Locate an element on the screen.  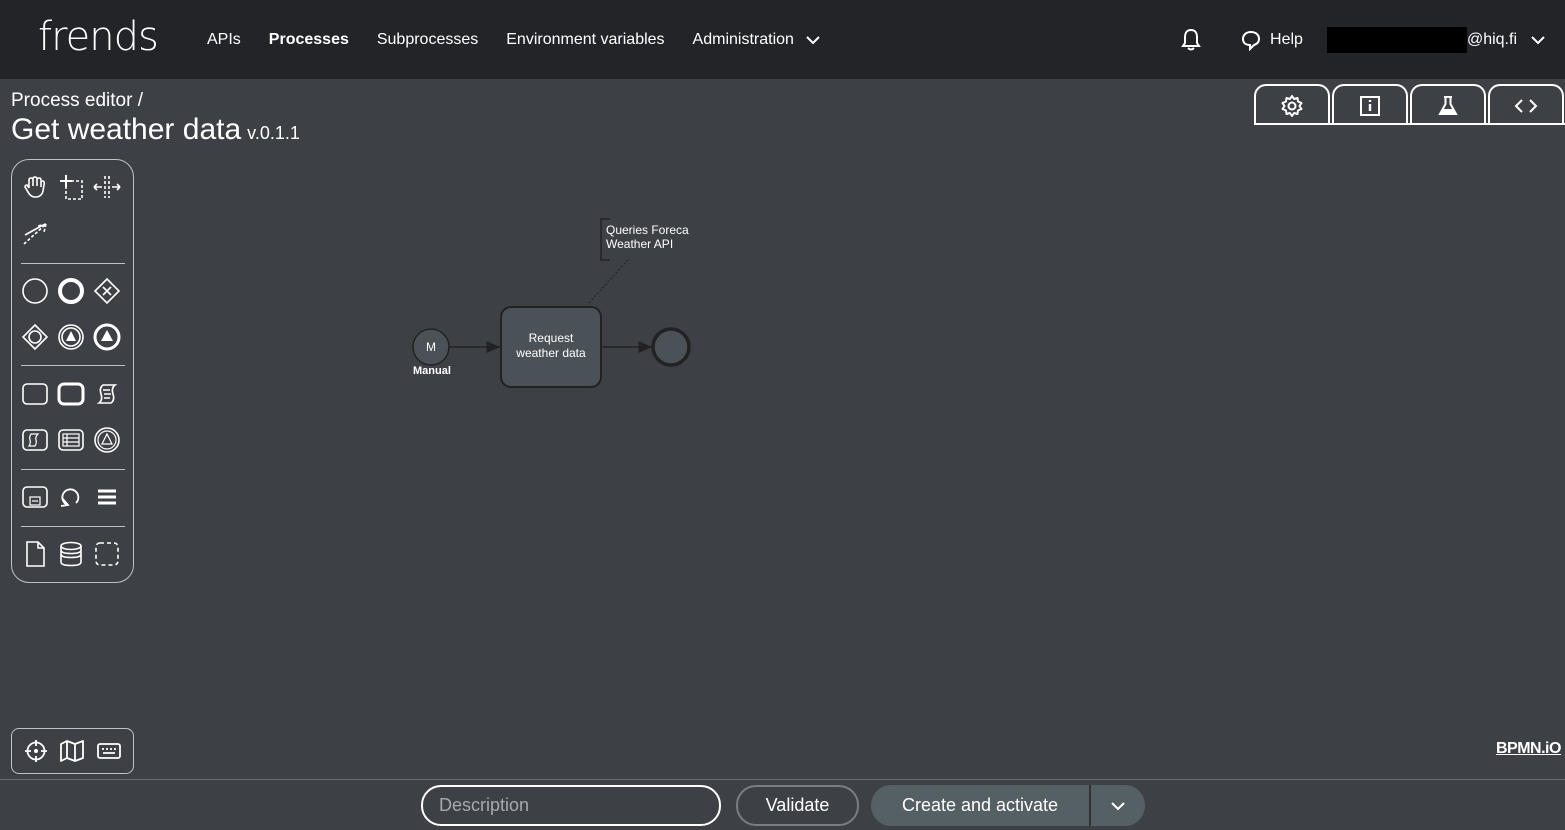
exclusive-gateway-icon is located at coordinates (107, 291).